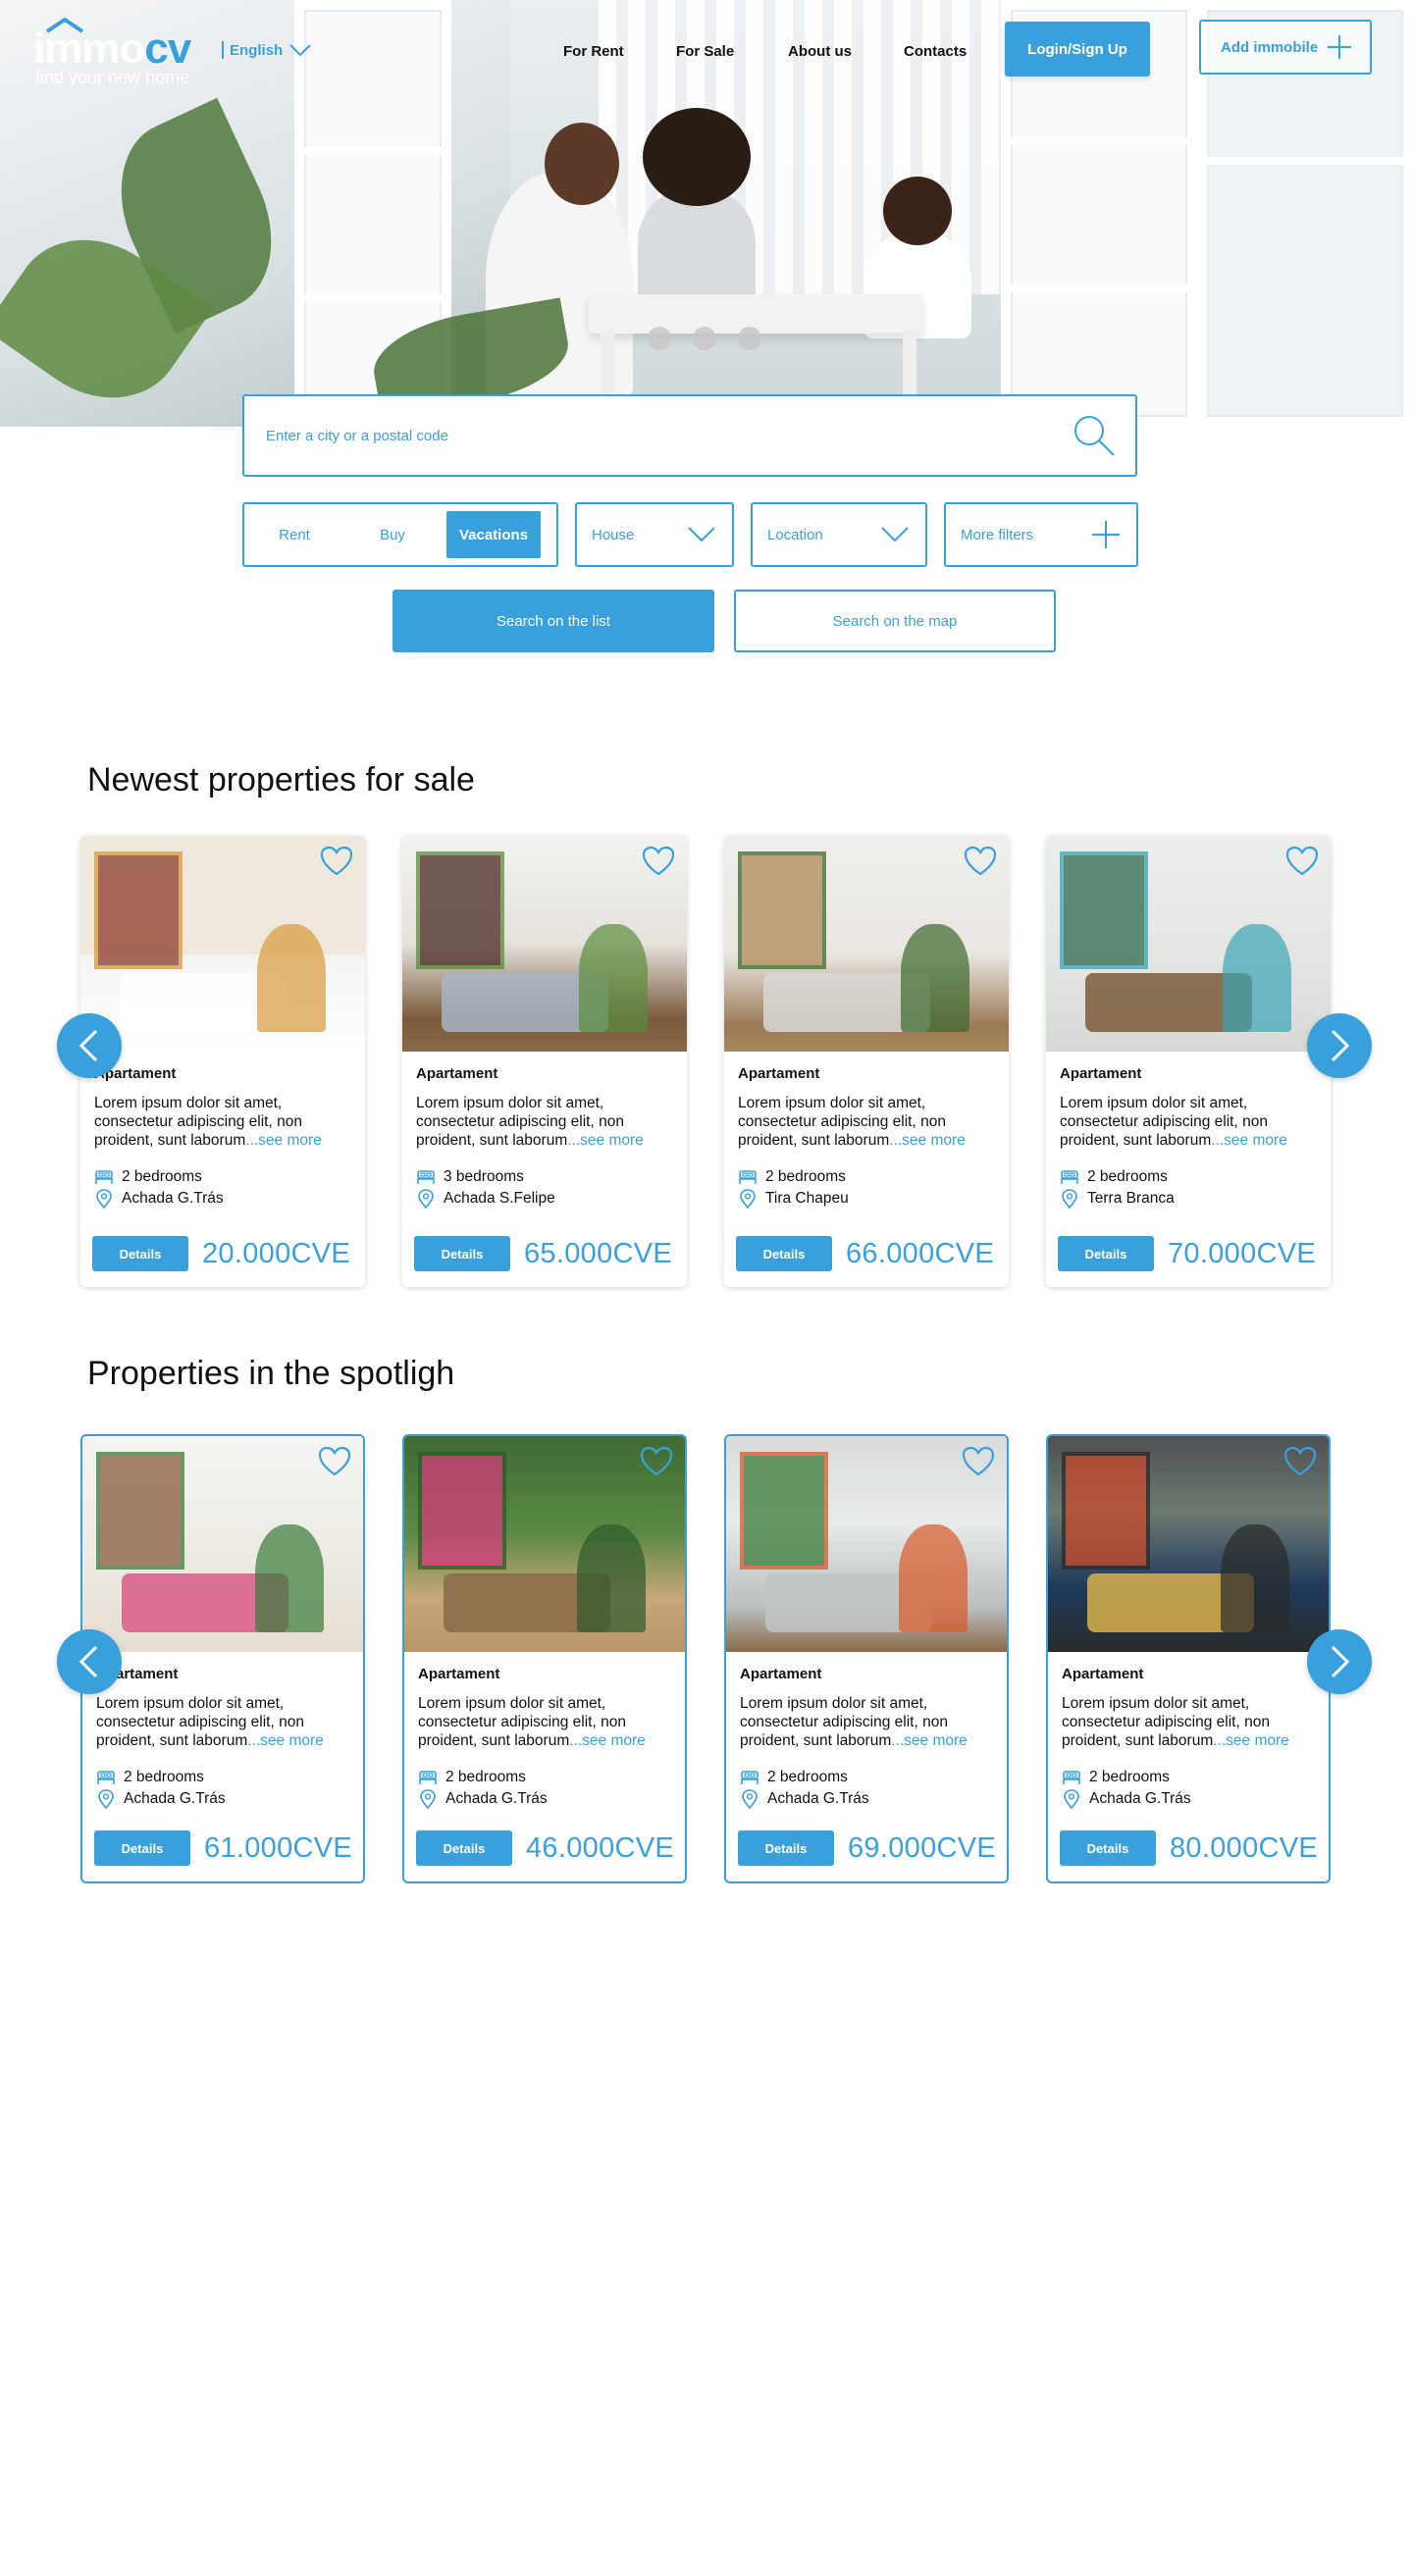 This screenshot has height=2576, width=1413. What do you see at coordinates (167, 49) in the screenshot?
I see `logo-text-blue: cv` at bounding box center [167, 49].